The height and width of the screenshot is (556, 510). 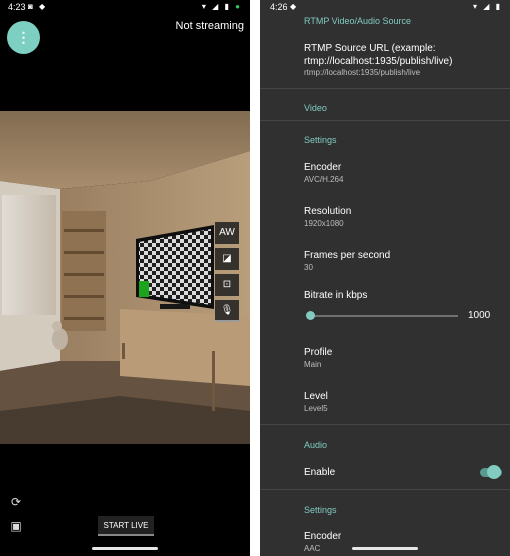 What do you see at coordinates (494, 472) in the screenshot?
I see `audio-enable-toggle-thumb` at bounding box center [494, 472].